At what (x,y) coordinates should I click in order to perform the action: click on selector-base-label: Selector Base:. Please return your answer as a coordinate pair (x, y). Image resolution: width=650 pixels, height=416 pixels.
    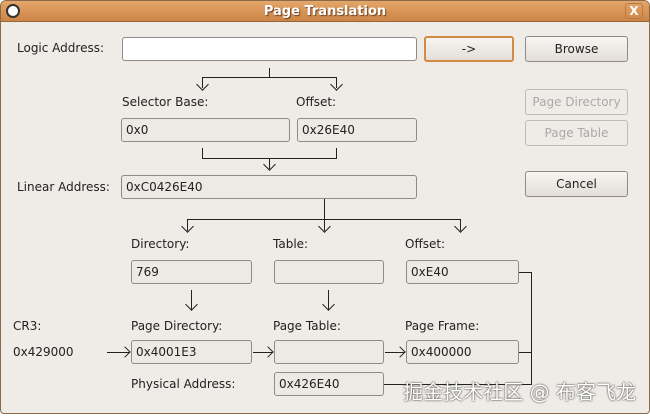
    Looking at the image, I should click on (165, 102).